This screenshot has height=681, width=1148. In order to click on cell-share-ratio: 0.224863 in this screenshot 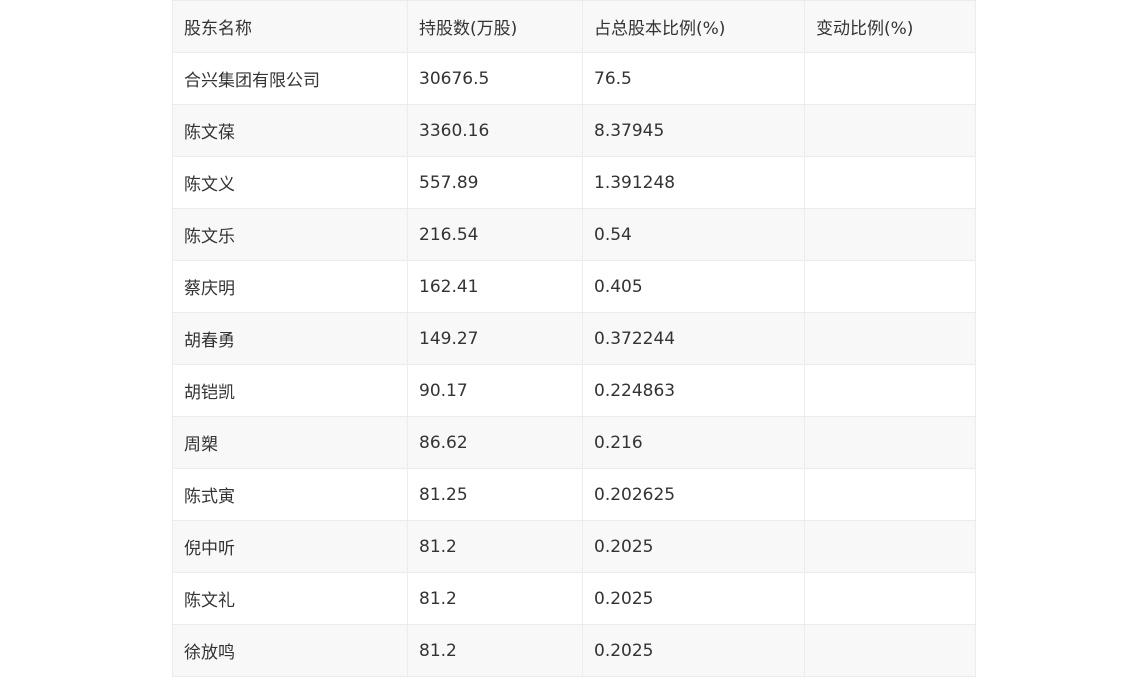, I will do `click(693, 390)`.